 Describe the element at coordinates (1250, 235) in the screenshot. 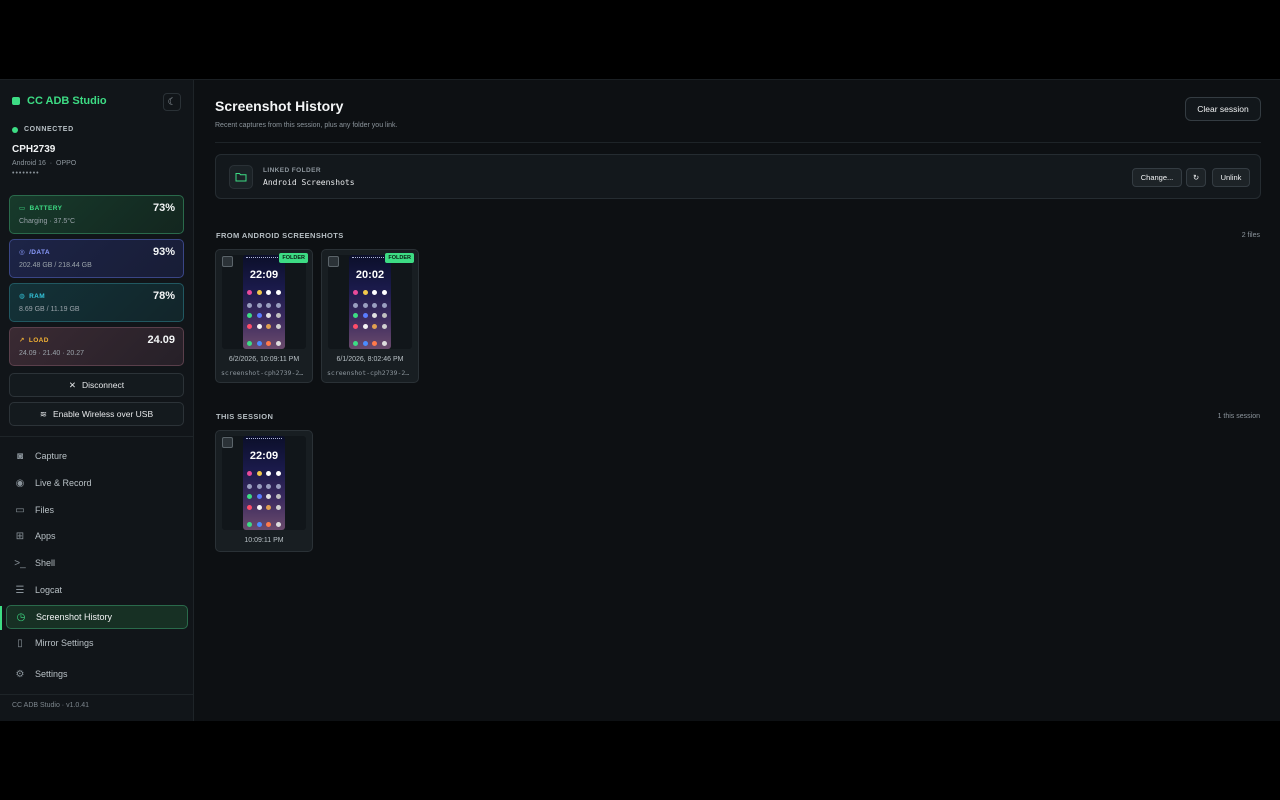

I see `section-count-folder: 2 files` at that location.